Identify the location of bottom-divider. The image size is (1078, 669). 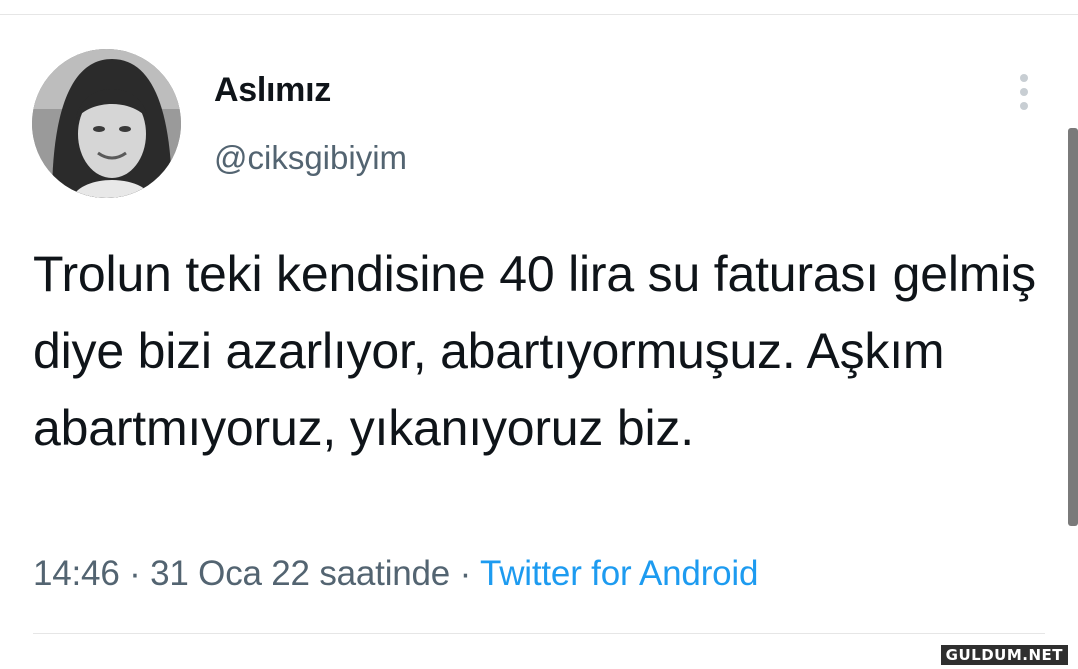
(539, 633).